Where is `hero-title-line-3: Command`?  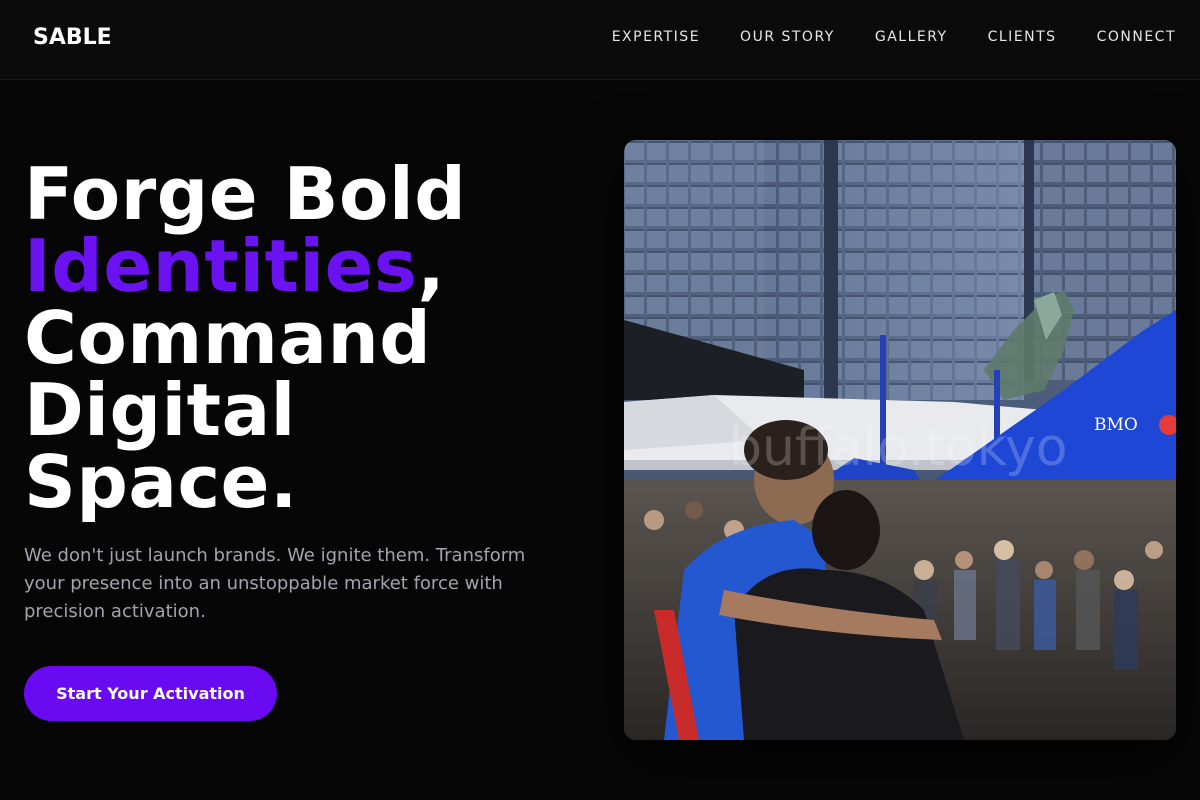 hero-title-line-3: Command is located at coordinates (228, 338).